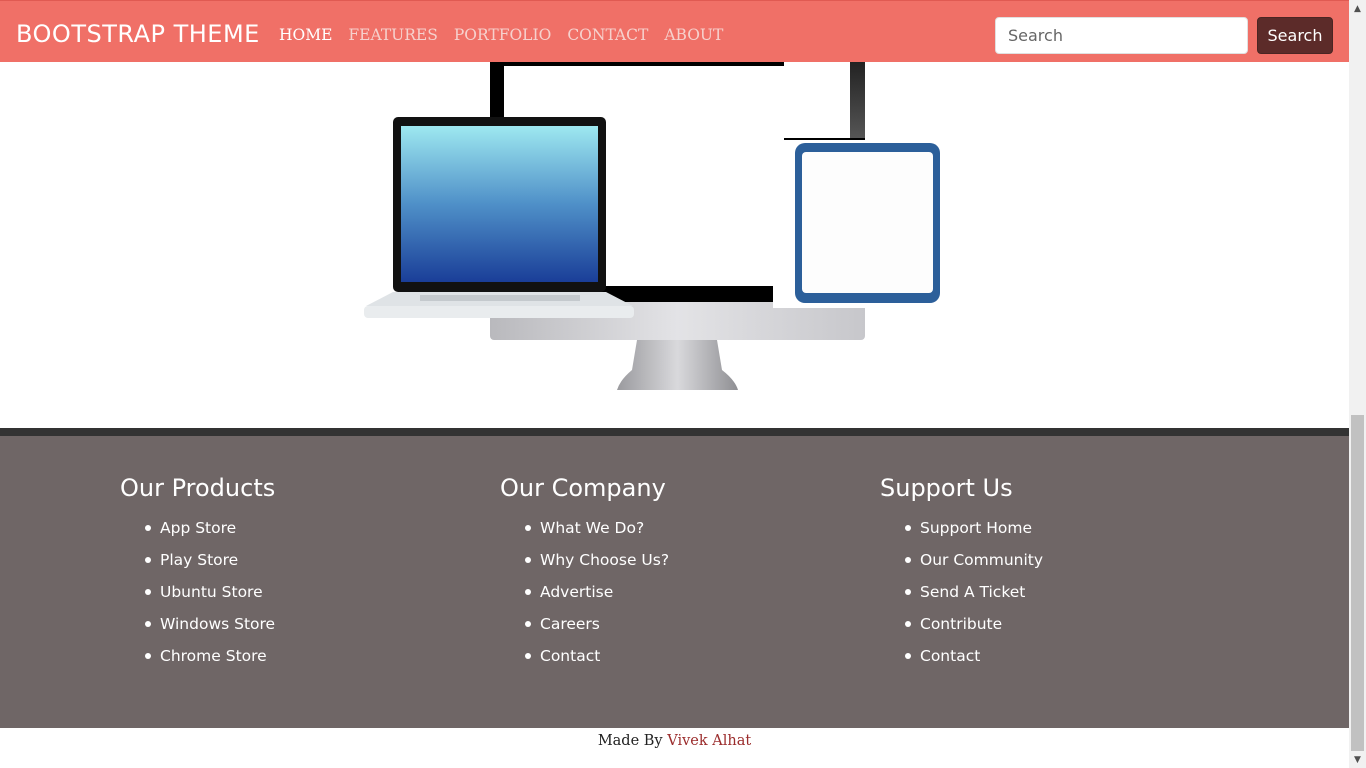  What do you see at coordinates (312, 592) in the screenshot?
I see `footer-link-ubuntu-store: Ubuntu Store` at bounding box center [312, 592].